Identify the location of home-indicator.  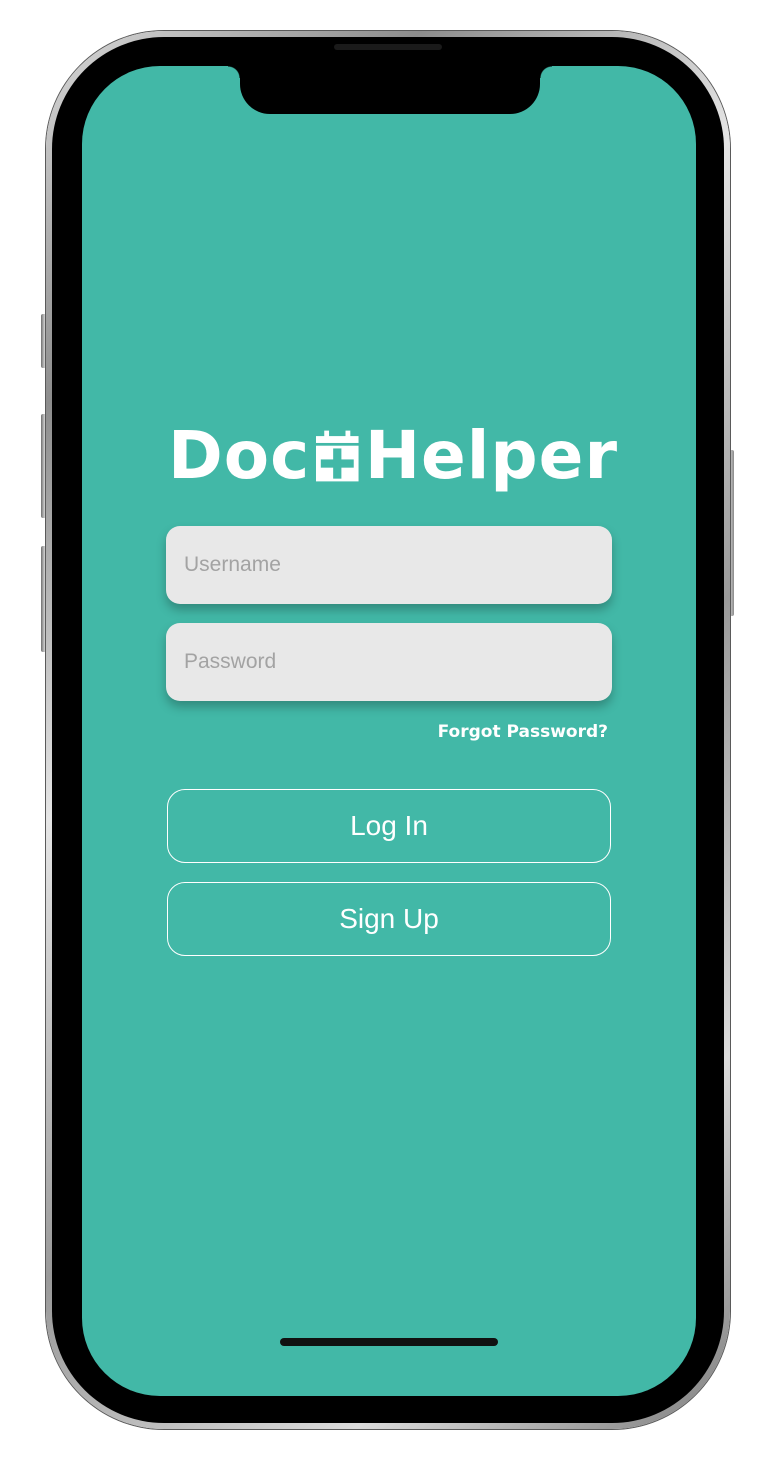
(389, 1342).